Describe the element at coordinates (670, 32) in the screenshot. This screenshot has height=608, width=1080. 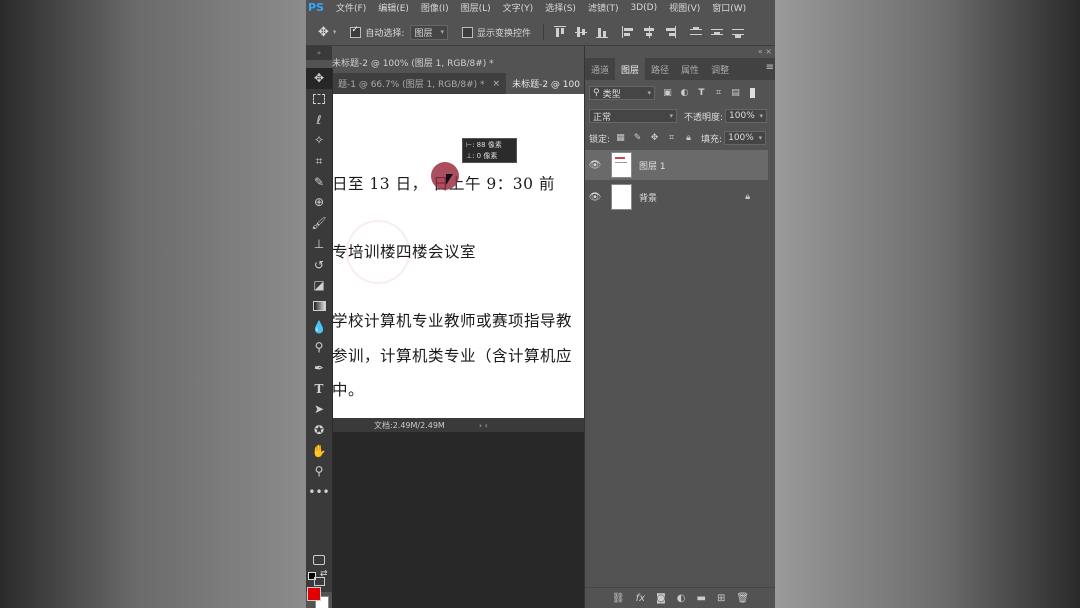
I see `align-right-icon` at that location.